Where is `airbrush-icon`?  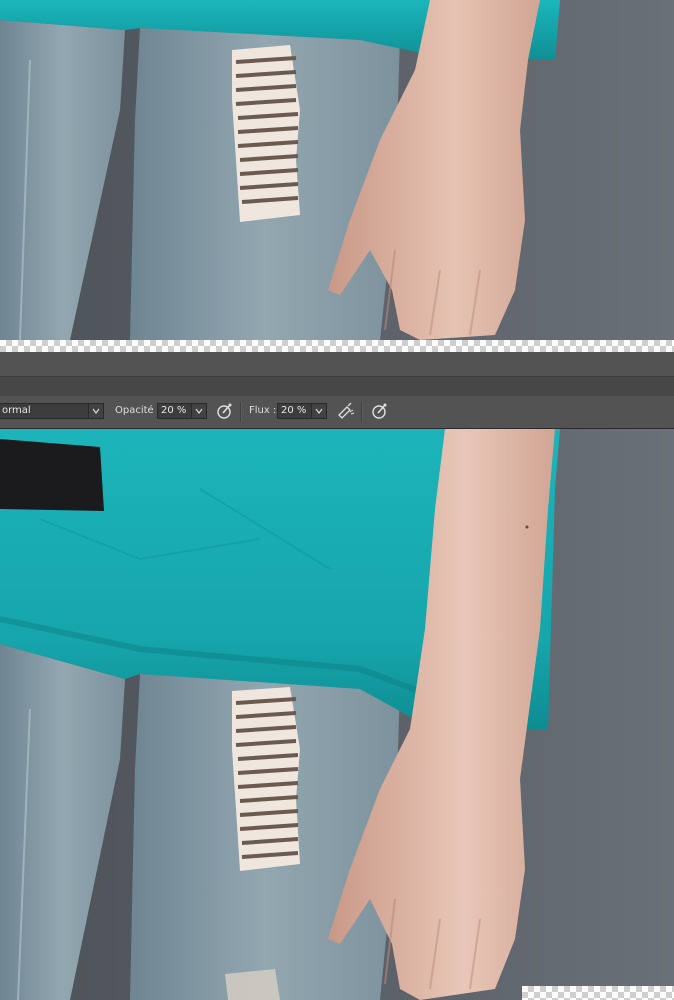 airbrush-icon is located at coordinates (345, 411).